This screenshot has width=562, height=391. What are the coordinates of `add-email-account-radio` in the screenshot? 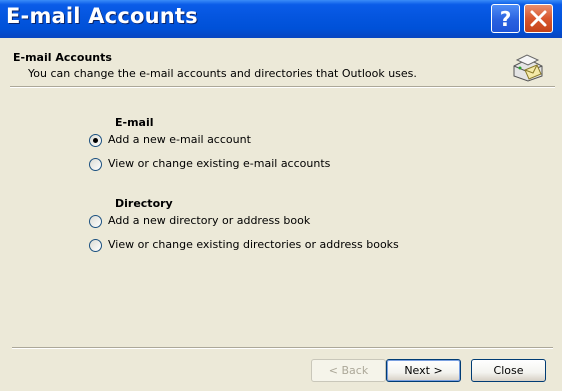 It's located at (95, 140).